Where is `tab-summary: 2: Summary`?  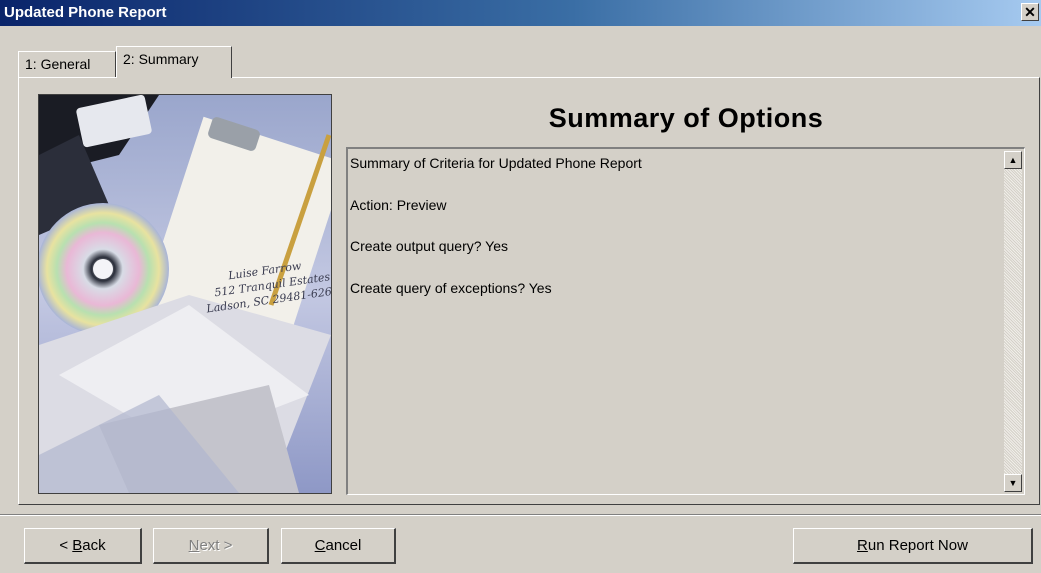 tab-summary: 2: Summary is located at coordinates (174, 62).